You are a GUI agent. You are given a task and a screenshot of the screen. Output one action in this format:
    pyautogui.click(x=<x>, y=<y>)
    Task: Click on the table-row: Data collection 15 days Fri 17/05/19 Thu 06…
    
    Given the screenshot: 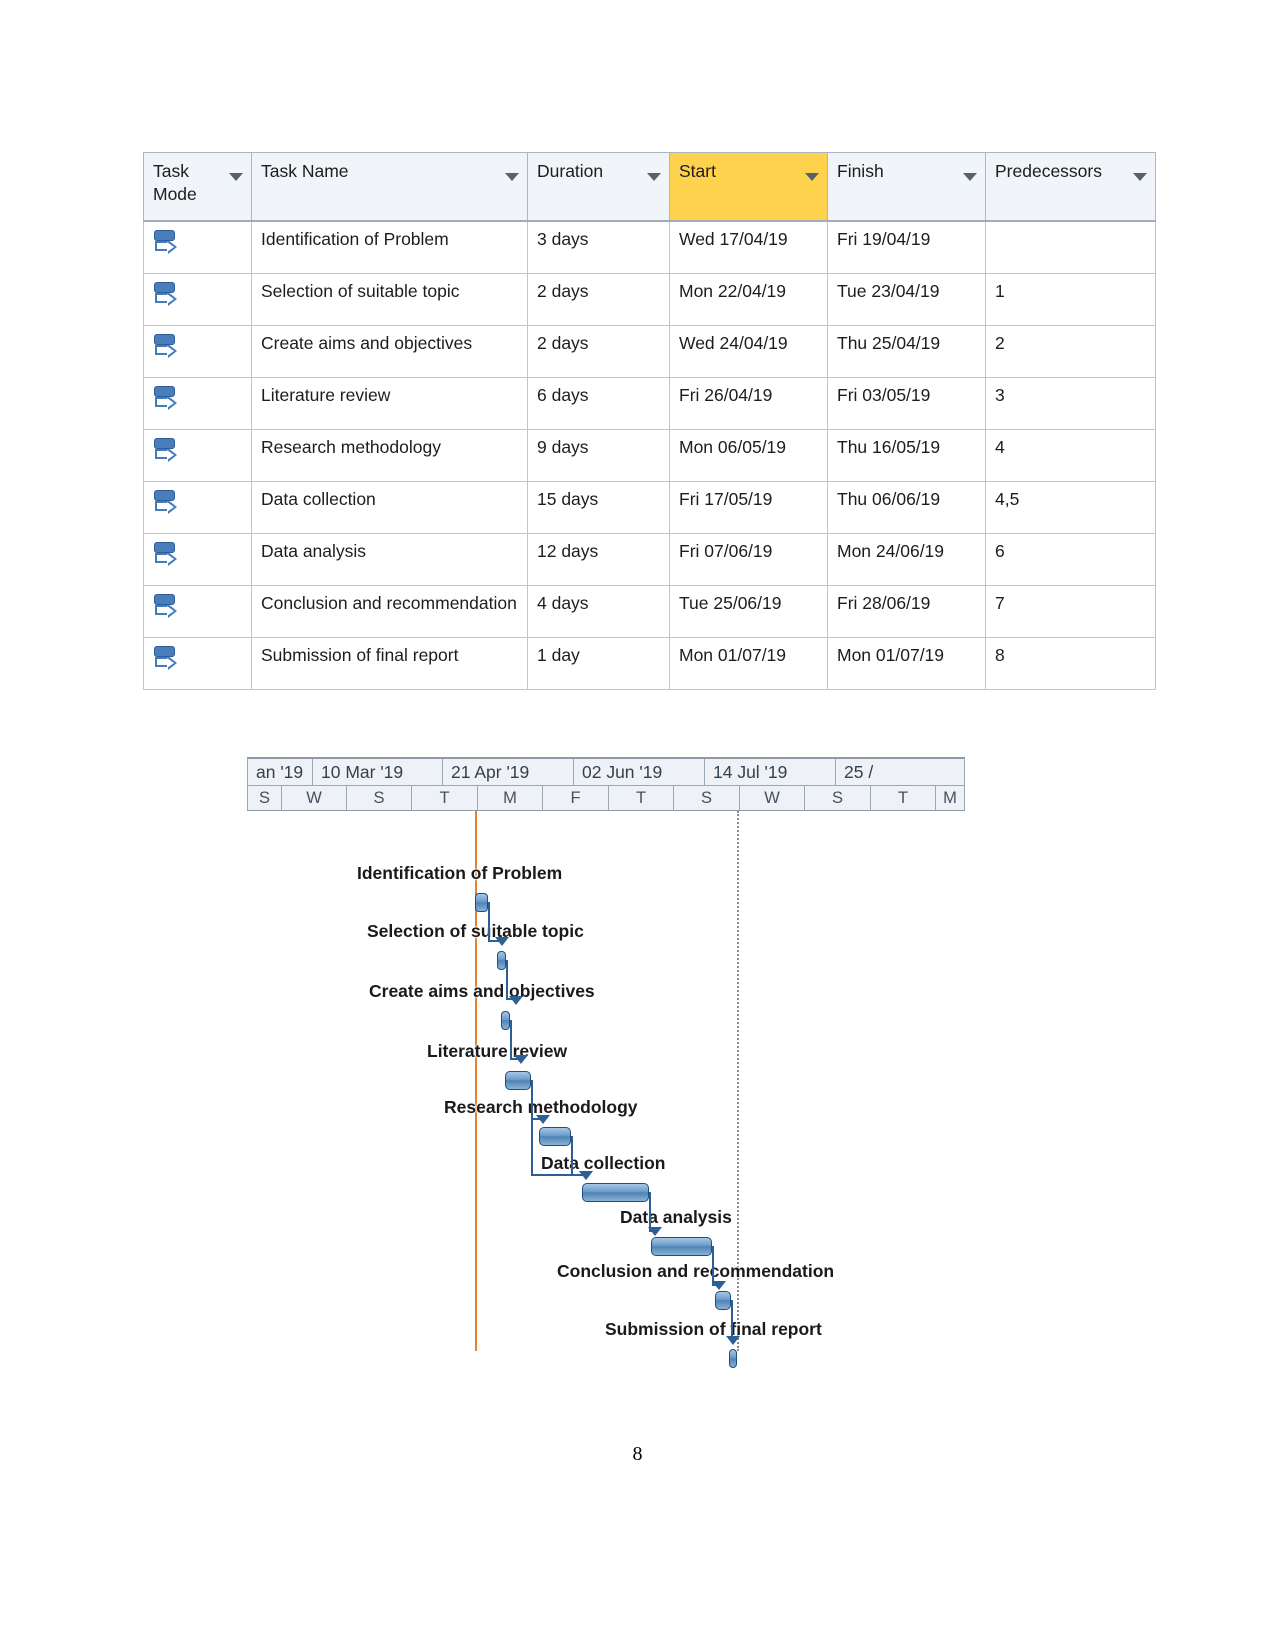 What is the action you would take?
    pyautogui.click(x=649, y=507)
    